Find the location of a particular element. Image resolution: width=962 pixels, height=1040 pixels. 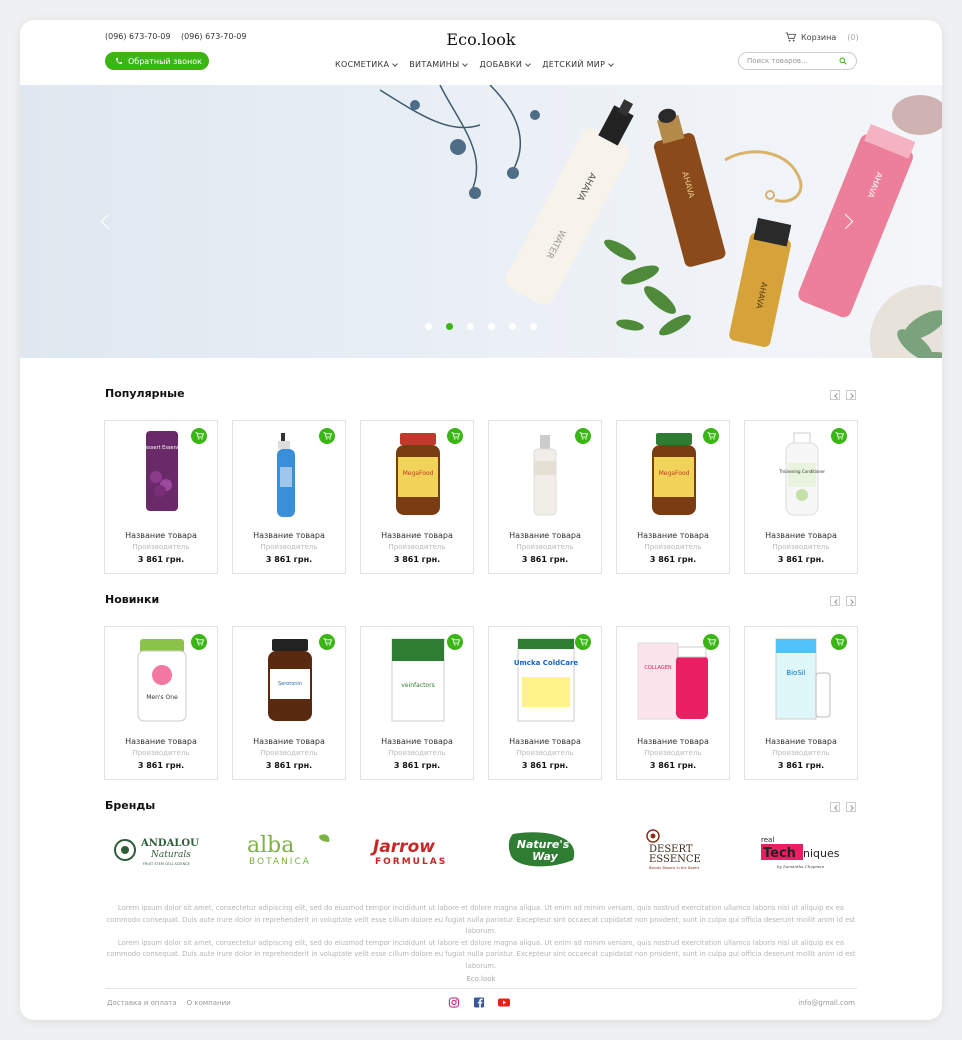

product-label: Dessert Essence is located at coordinates (161, 448).